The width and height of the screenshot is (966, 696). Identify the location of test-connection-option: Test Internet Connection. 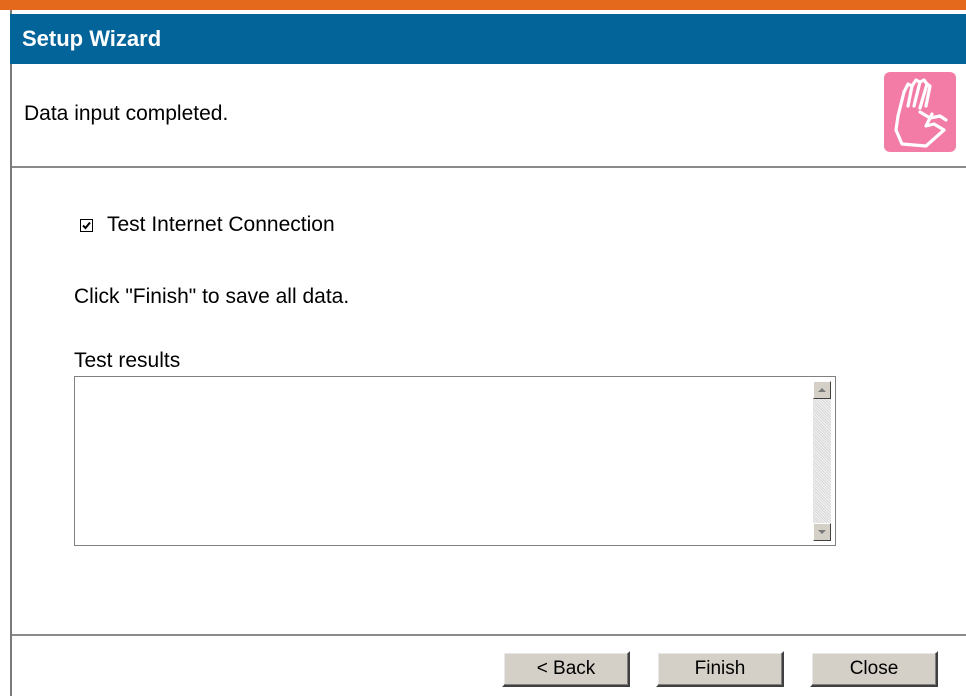
(207, 225).